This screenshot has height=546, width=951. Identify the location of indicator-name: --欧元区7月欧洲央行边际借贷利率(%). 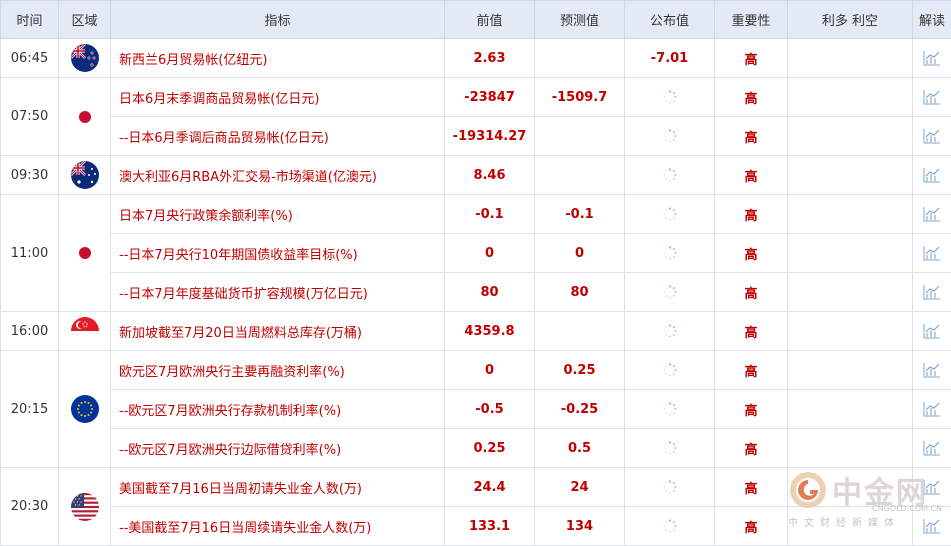
(278, 448).